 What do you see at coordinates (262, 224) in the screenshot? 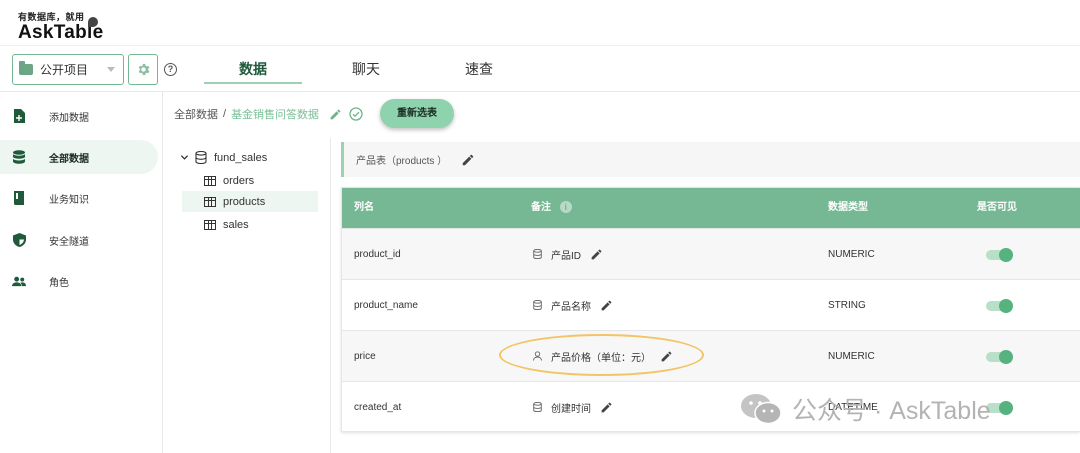
I see `tree-table-item: sales` at bounding box center [262, 224].